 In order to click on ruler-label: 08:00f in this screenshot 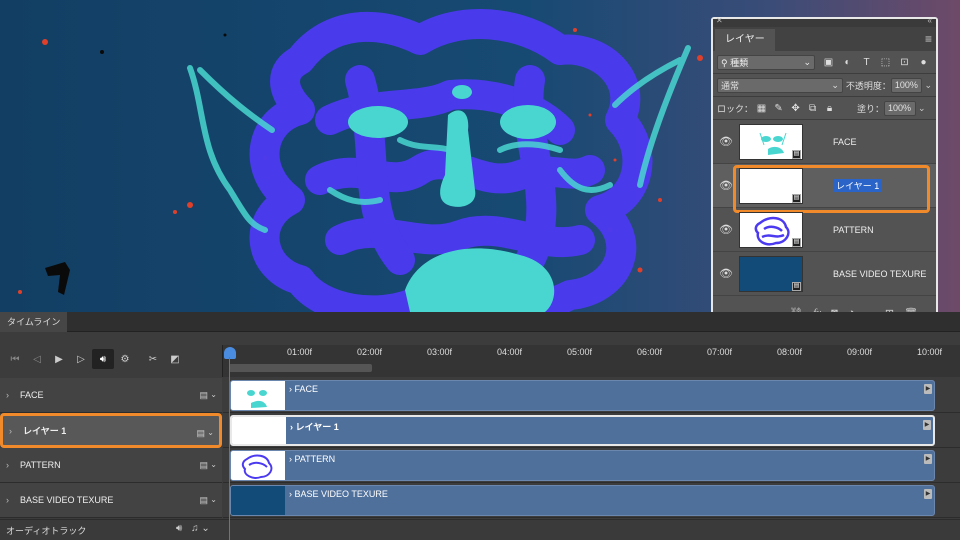, I will do `click(790, 352)`.